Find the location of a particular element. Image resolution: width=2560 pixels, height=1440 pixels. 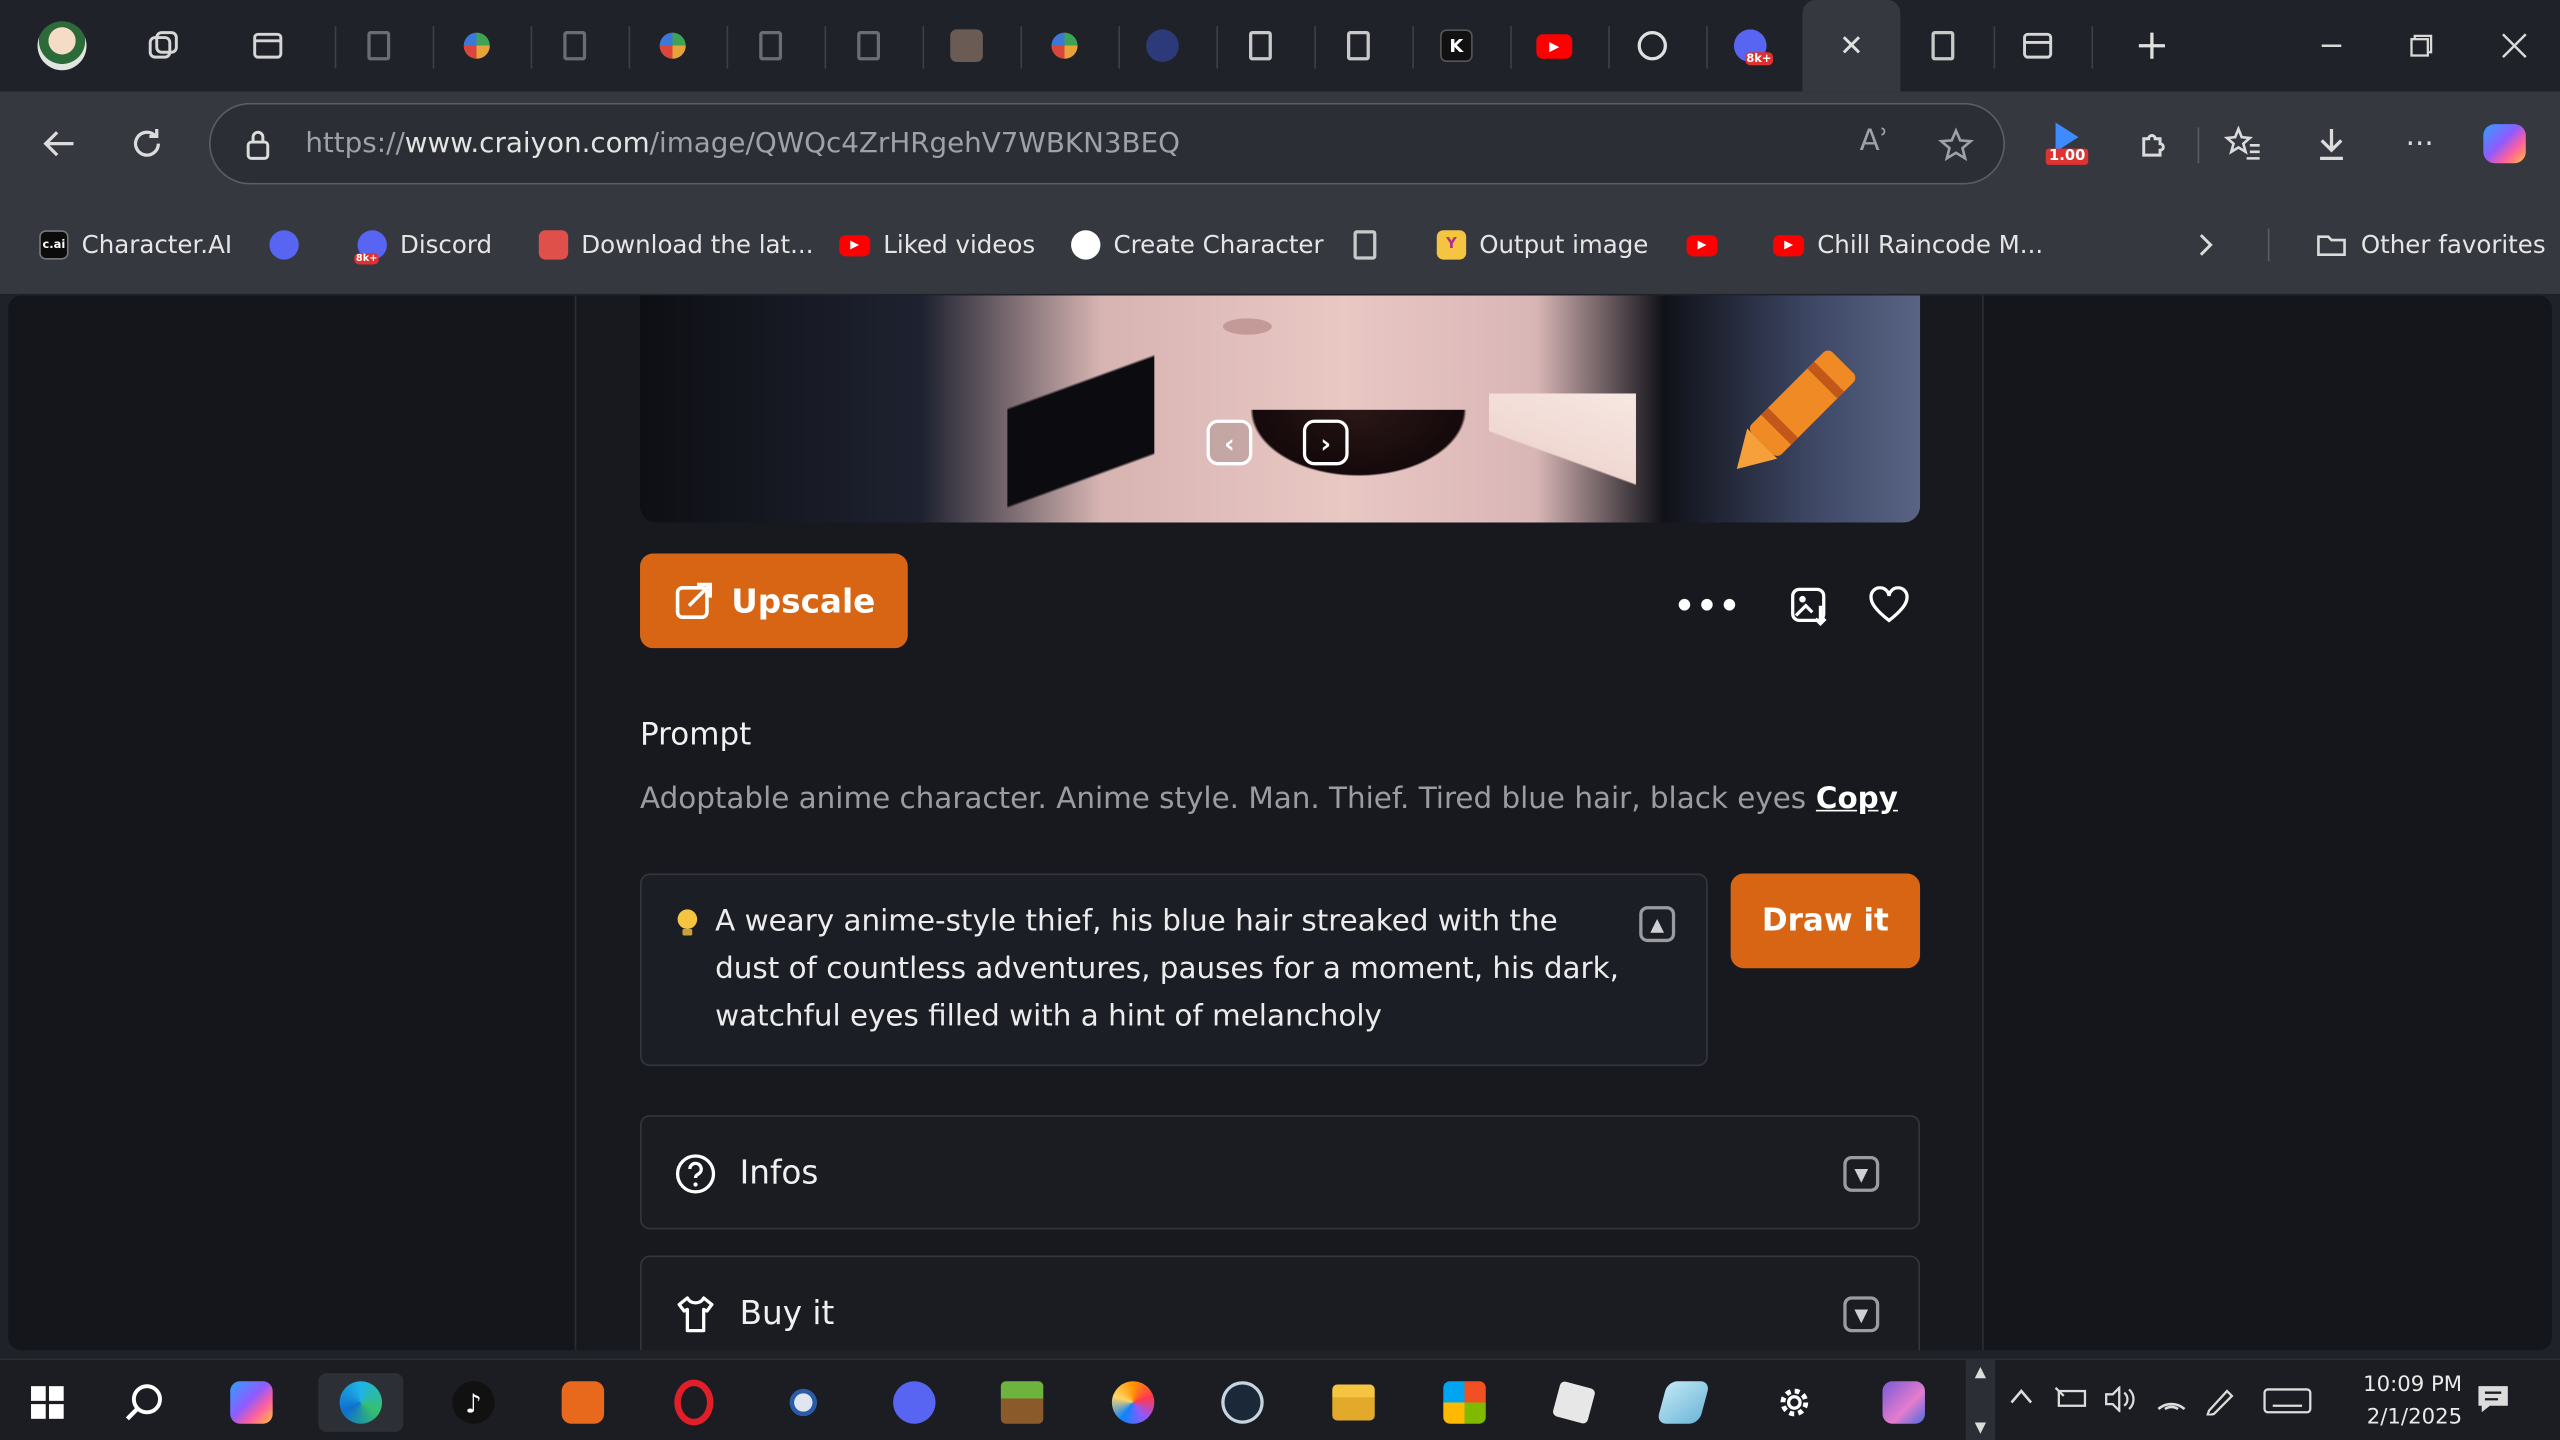

upscale-button: Upscale is located at coordinates (774, 601).